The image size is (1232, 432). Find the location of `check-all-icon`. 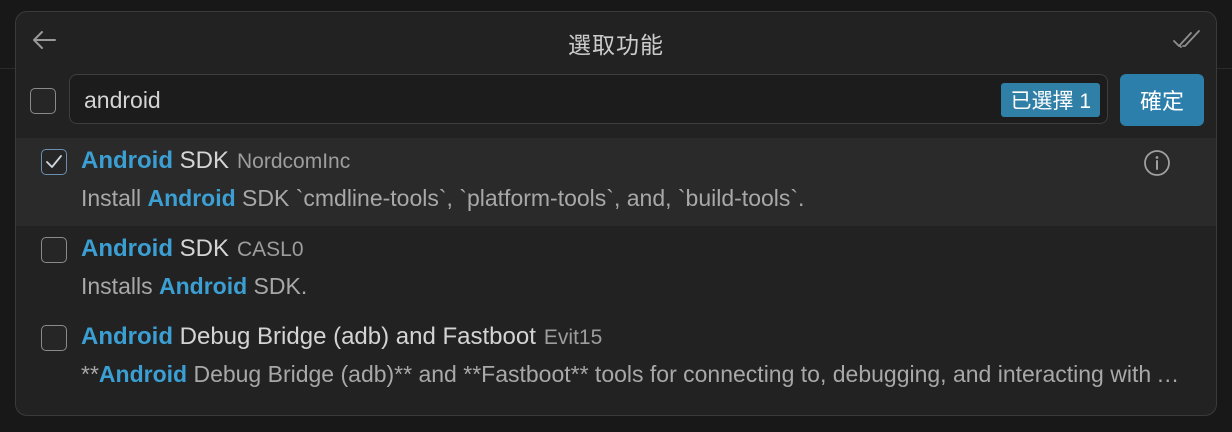

check-all-icon is located at coordinates (1186, 39).